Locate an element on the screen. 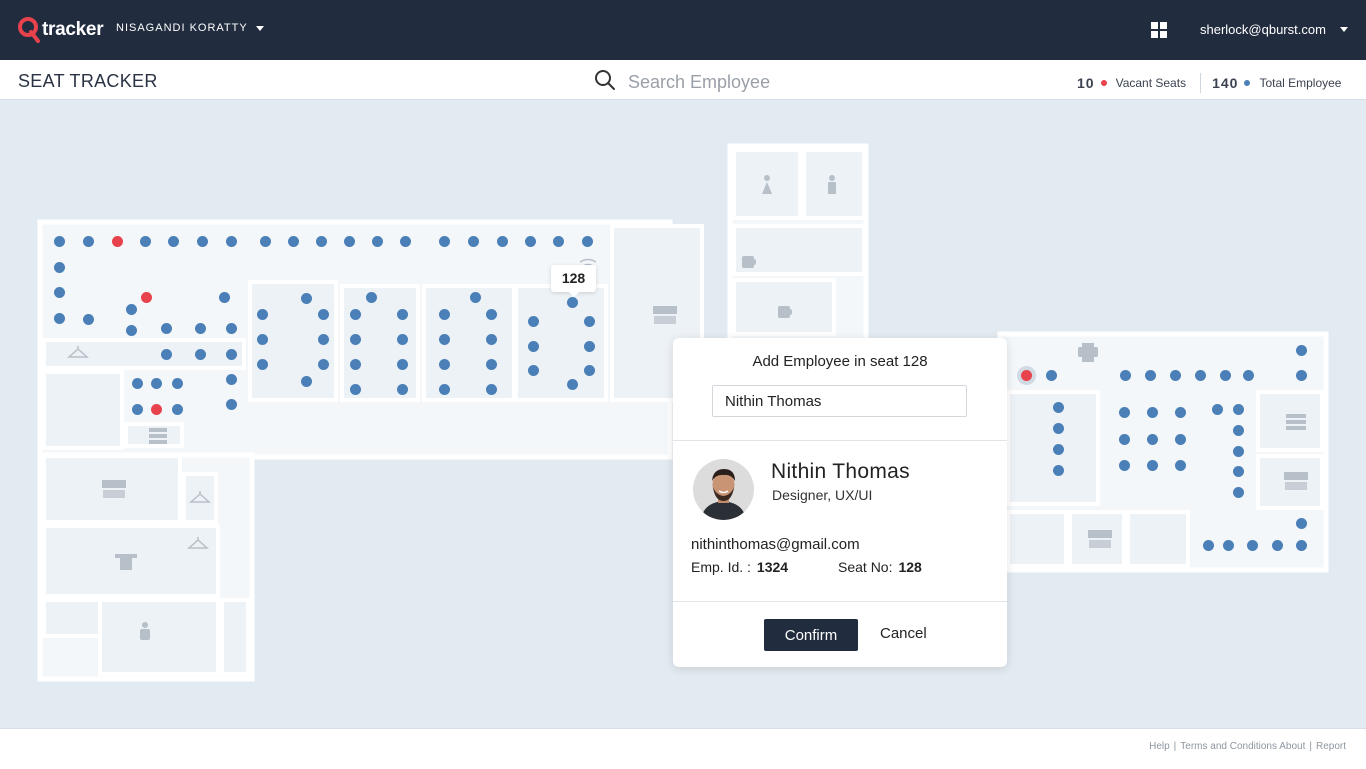 This screenshot has width=1366, height=769. confirm-button: Confirm is located at coordinates (811, 635).